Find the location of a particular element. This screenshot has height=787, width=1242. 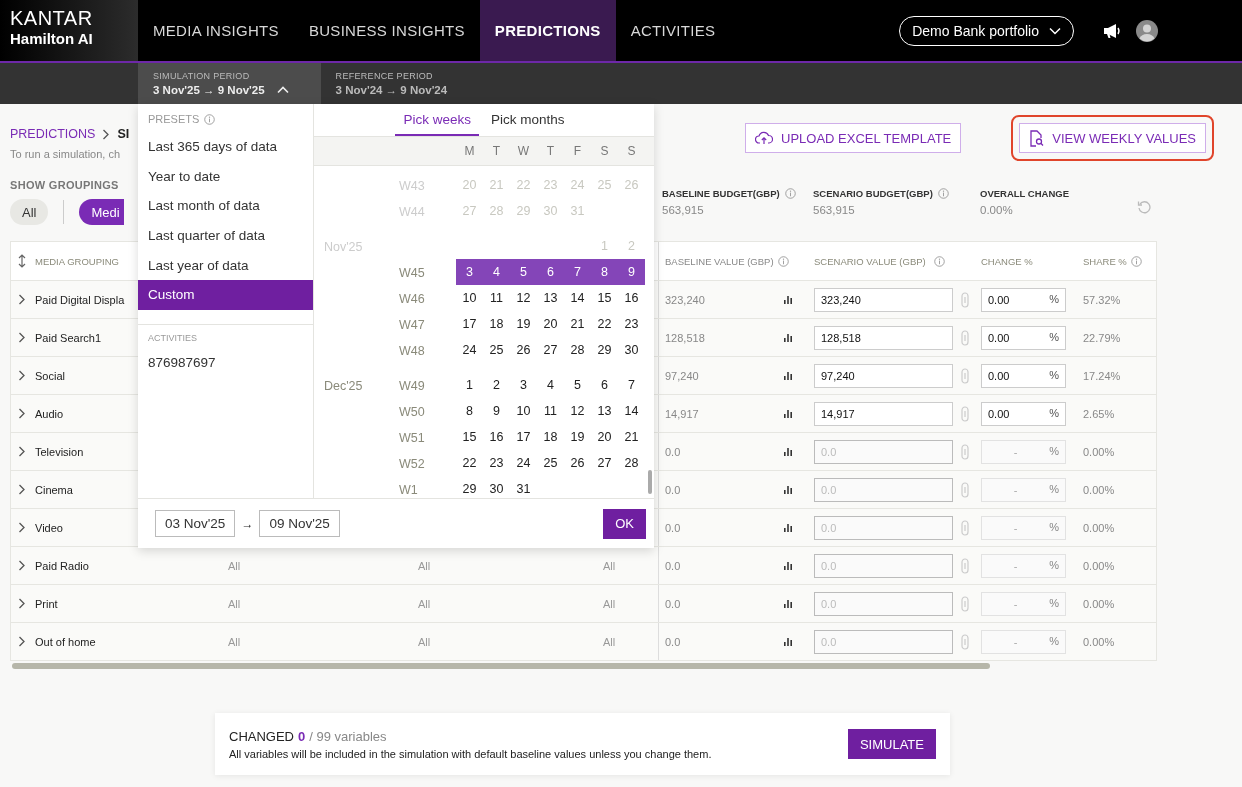

week-label: W50 is located at coordinates (412, 412).